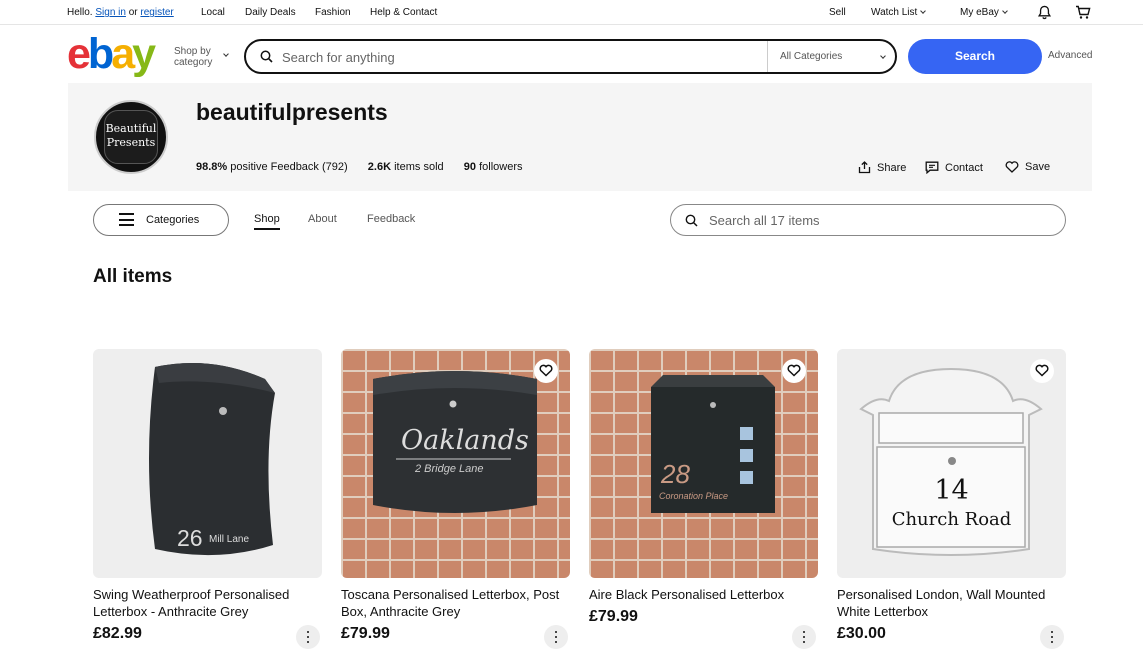 Image resolution: width=1143 pixels, height=653 pixels. I want to click on feedback-percent: 98.8%, so click(212, 167).